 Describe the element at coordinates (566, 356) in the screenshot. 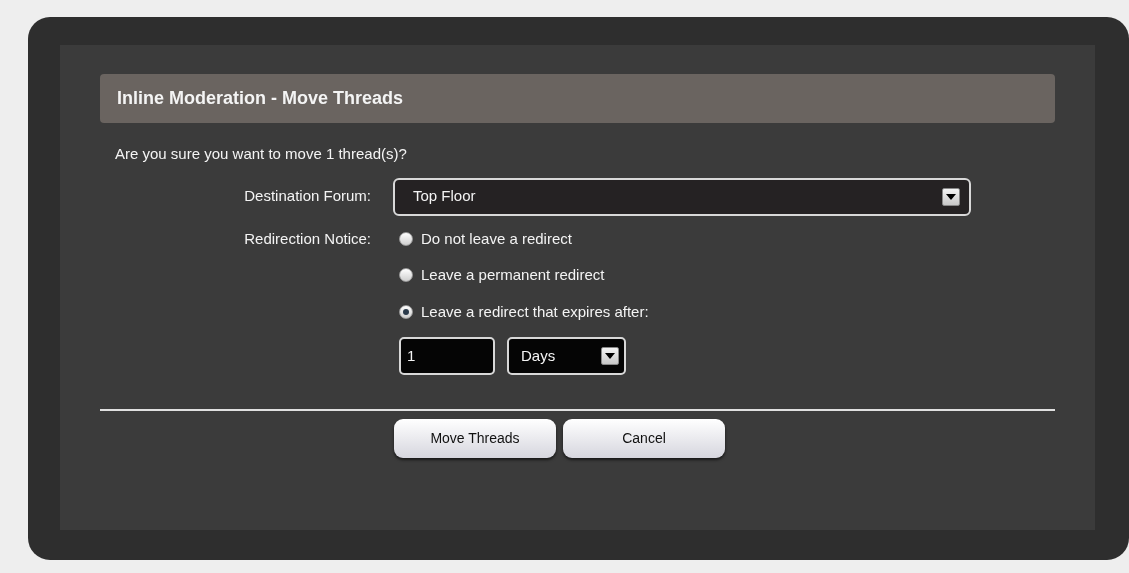

I see `expiry-unit-select: Days` at that location.